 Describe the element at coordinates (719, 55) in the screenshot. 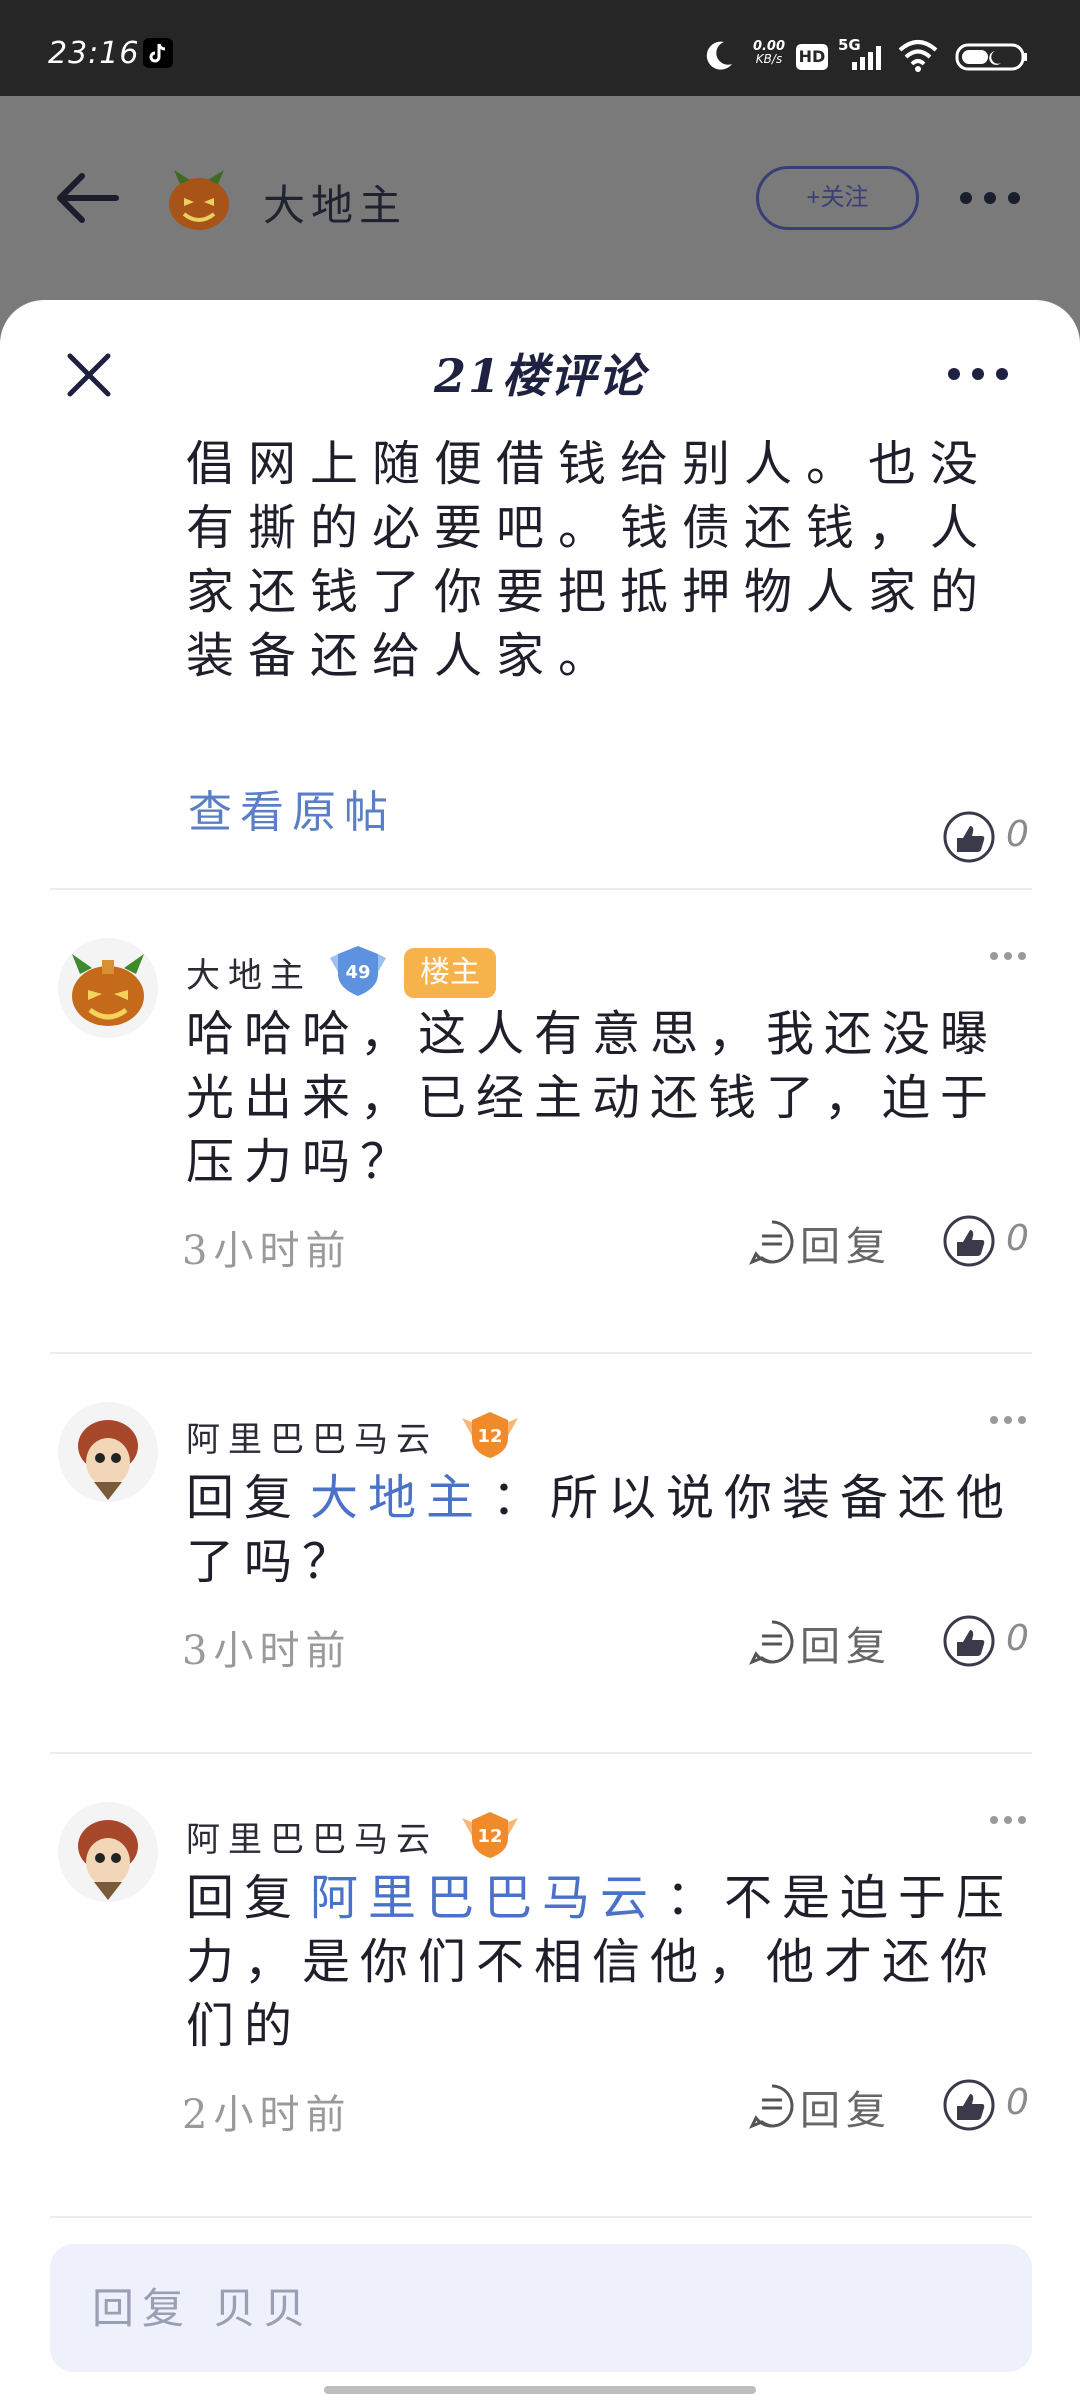

I see `moon-icon` at that location.